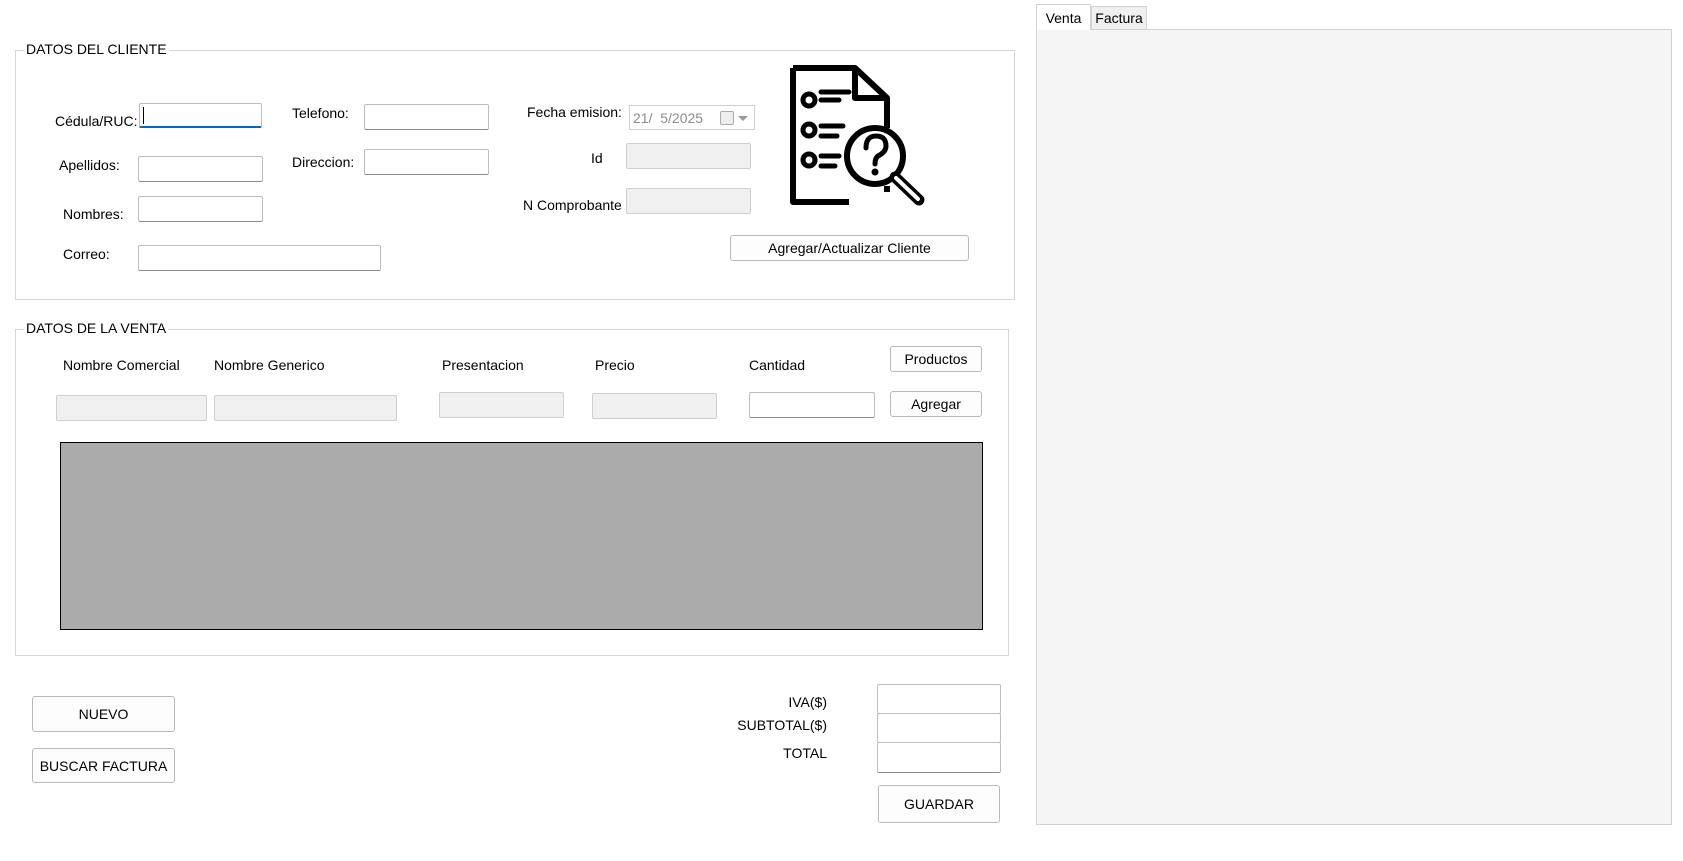 Image resolution: width=1683 pixels, height=861 pixels. What do you see at coordinates (936, 359) in the screenshot?
I see `products-button: Productos` at bounding box center [936, 359].